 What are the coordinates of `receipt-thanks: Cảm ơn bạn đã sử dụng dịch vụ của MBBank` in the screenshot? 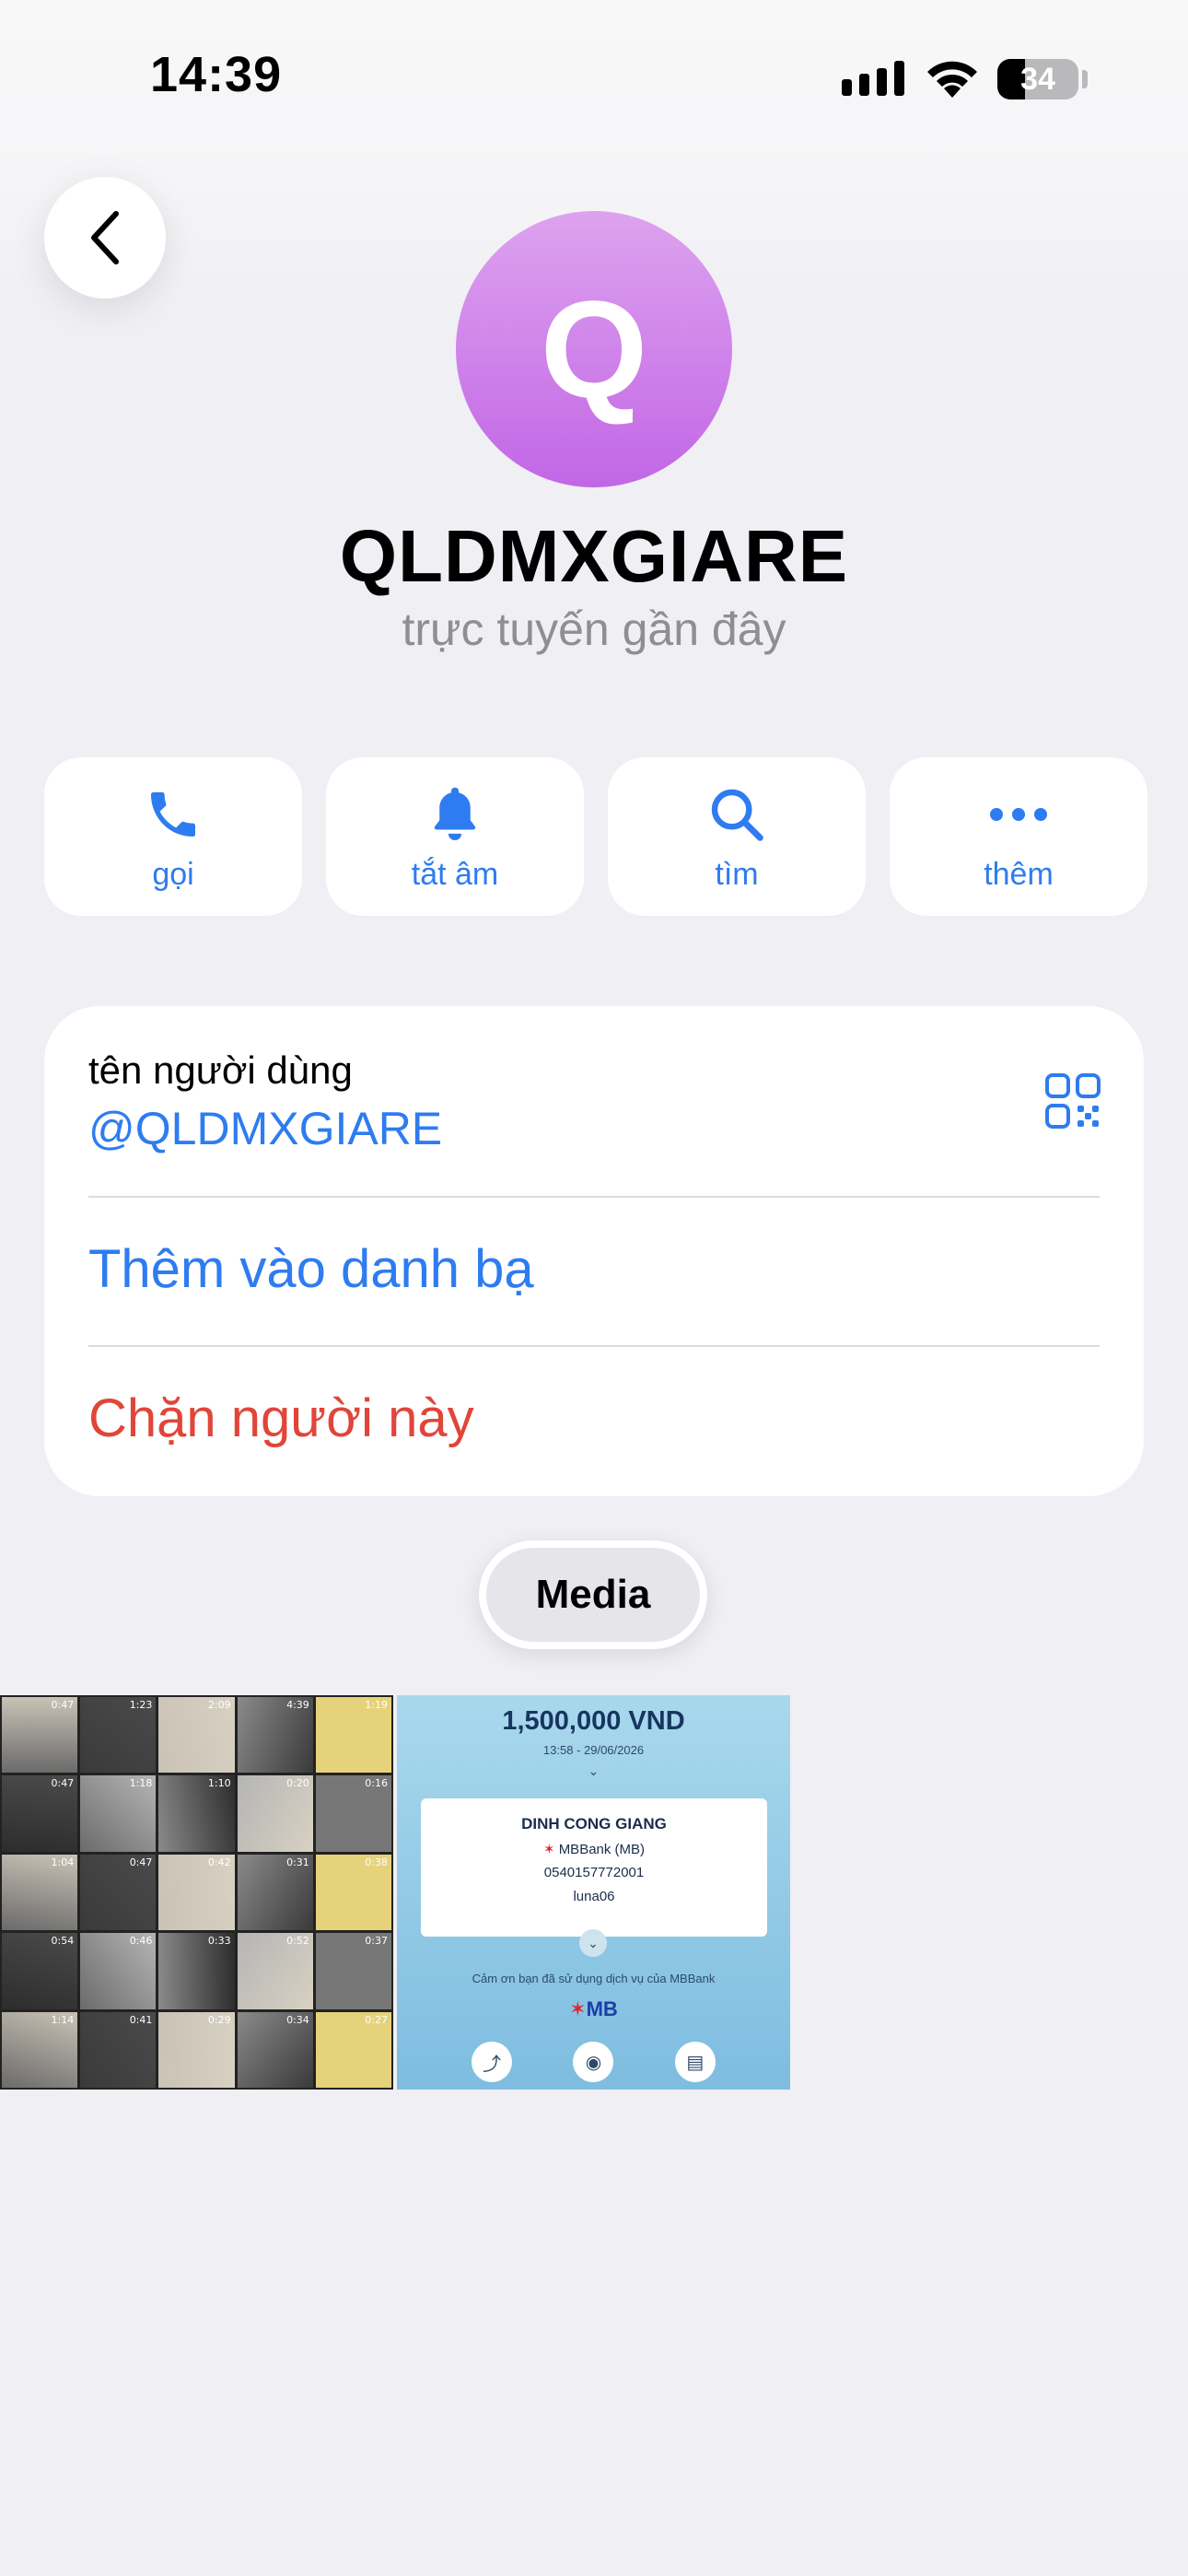 It's located at (594, 1979).